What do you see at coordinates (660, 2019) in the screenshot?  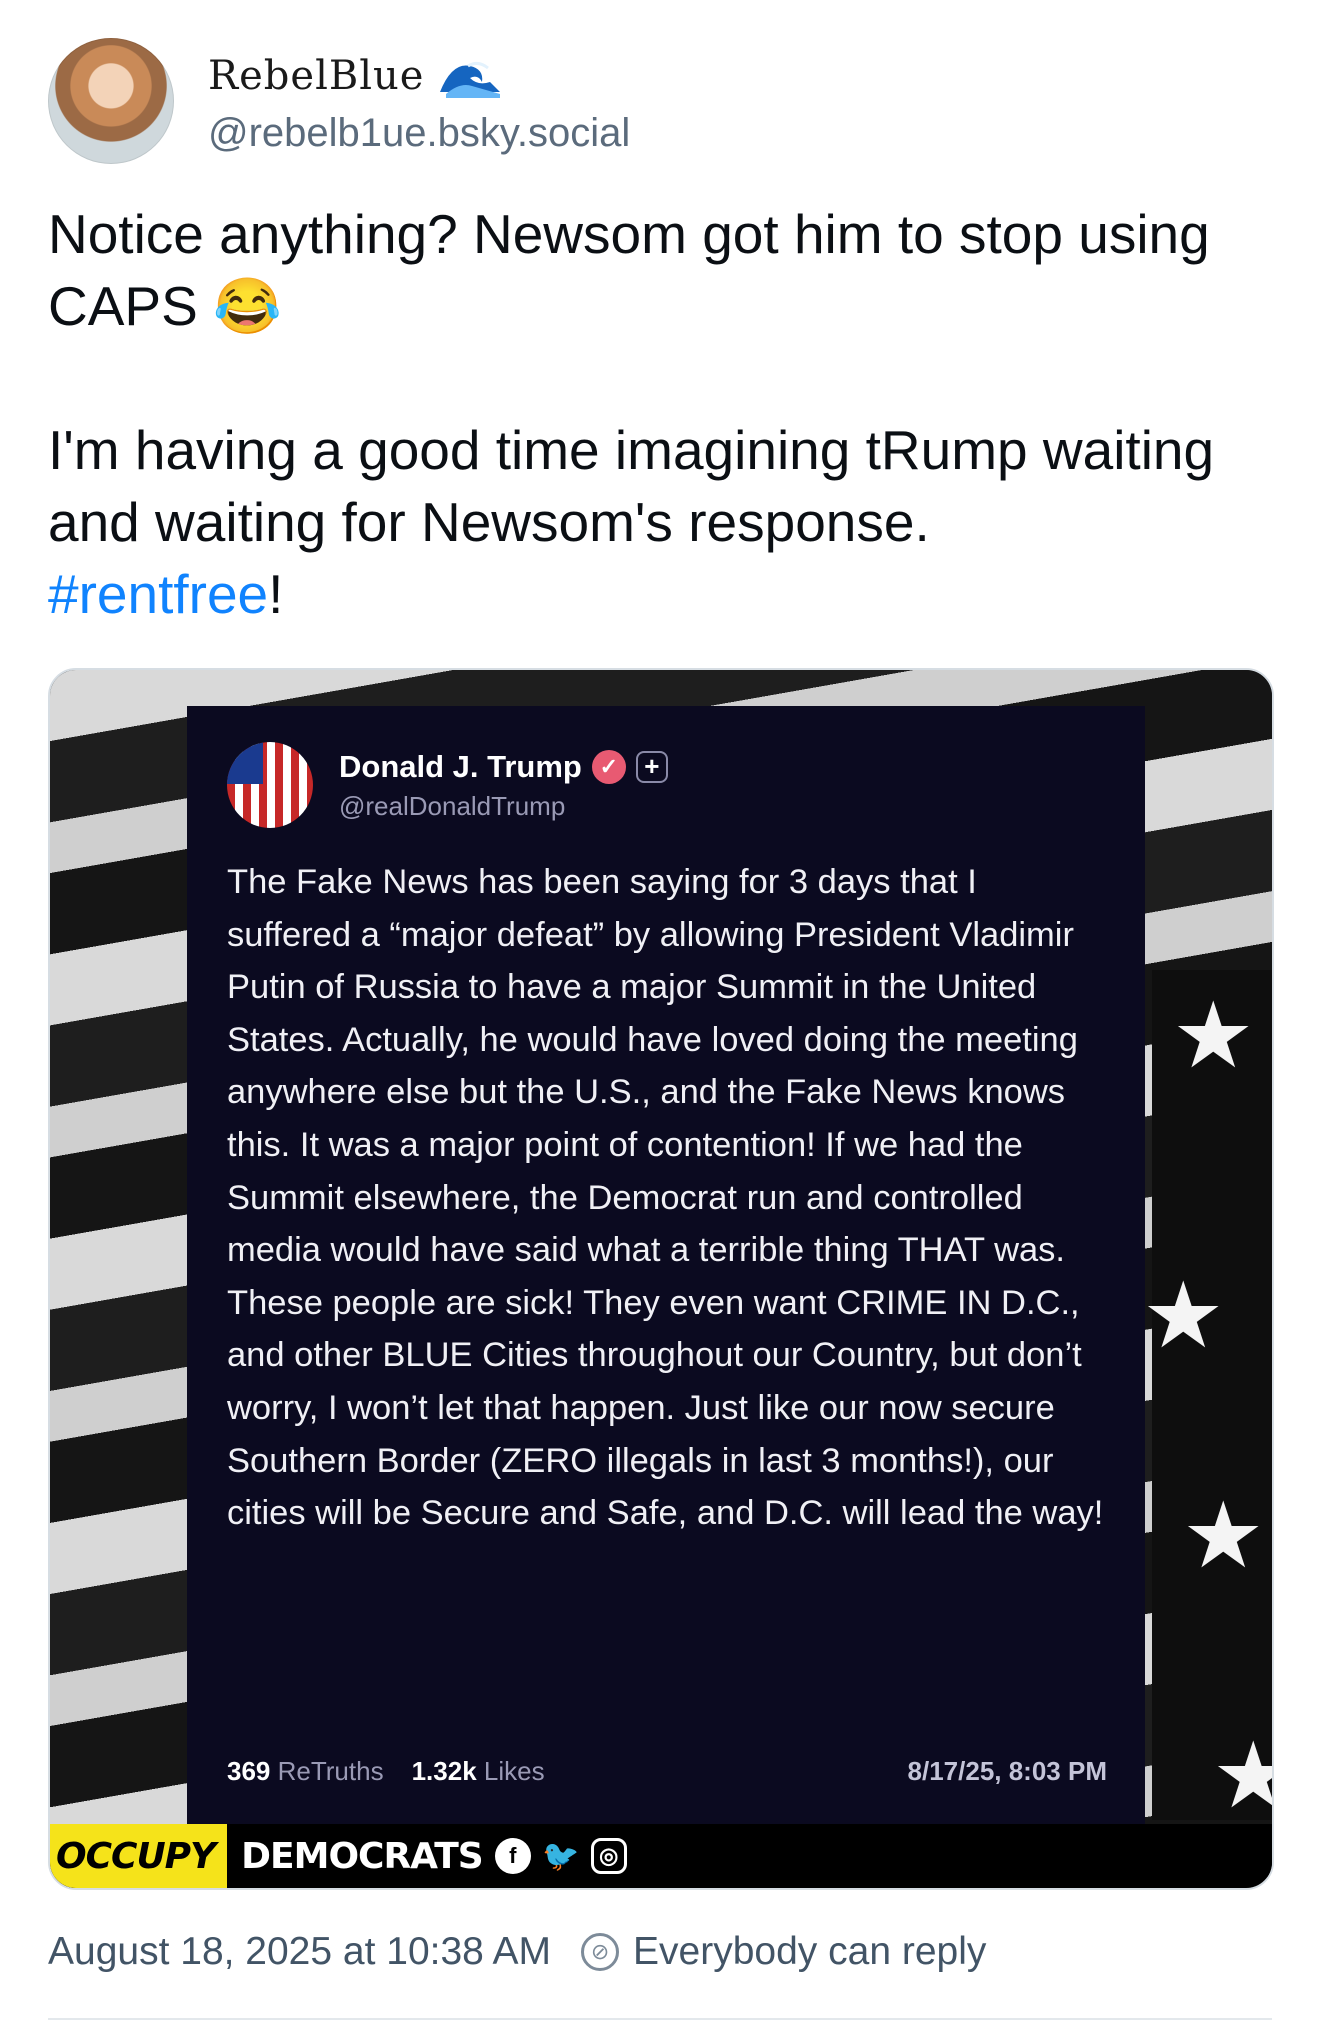 I see `divider` at bounding box center [660, 2019].